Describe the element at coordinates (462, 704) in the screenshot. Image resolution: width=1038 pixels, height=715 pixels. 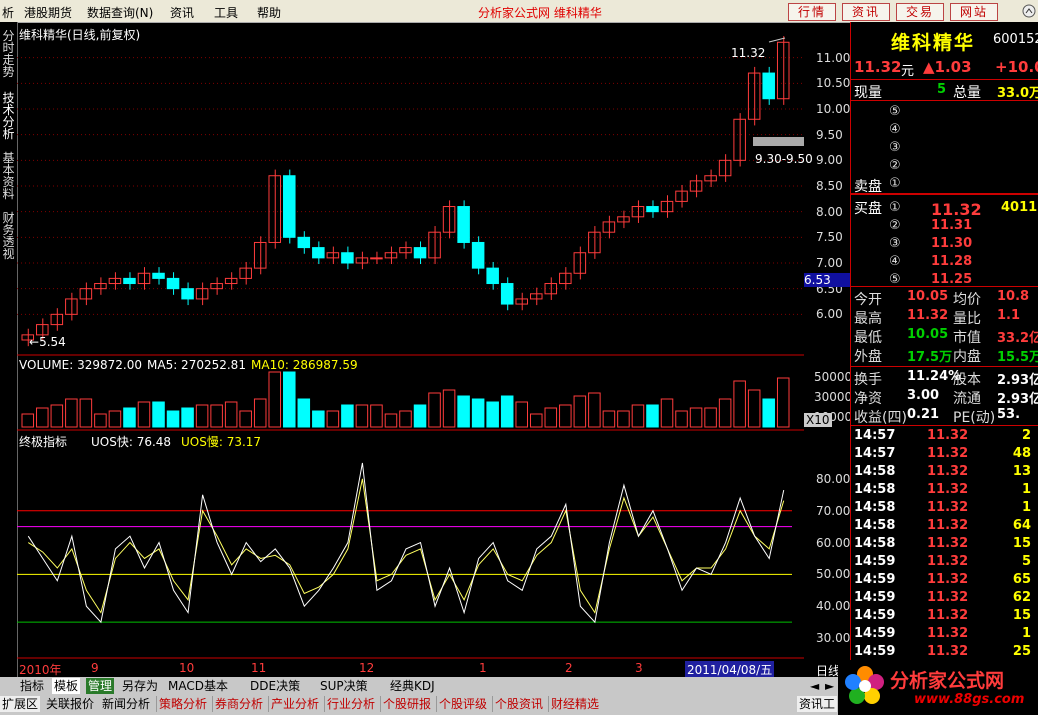
I see `extension-tab: 个股评级` at that location.